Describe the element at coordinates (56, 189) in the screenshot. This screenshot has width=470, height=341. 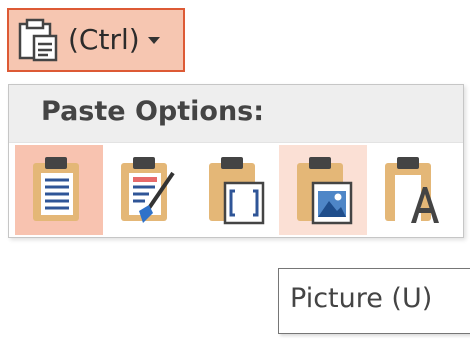
I see `use-destination-theme-icon` at that location.